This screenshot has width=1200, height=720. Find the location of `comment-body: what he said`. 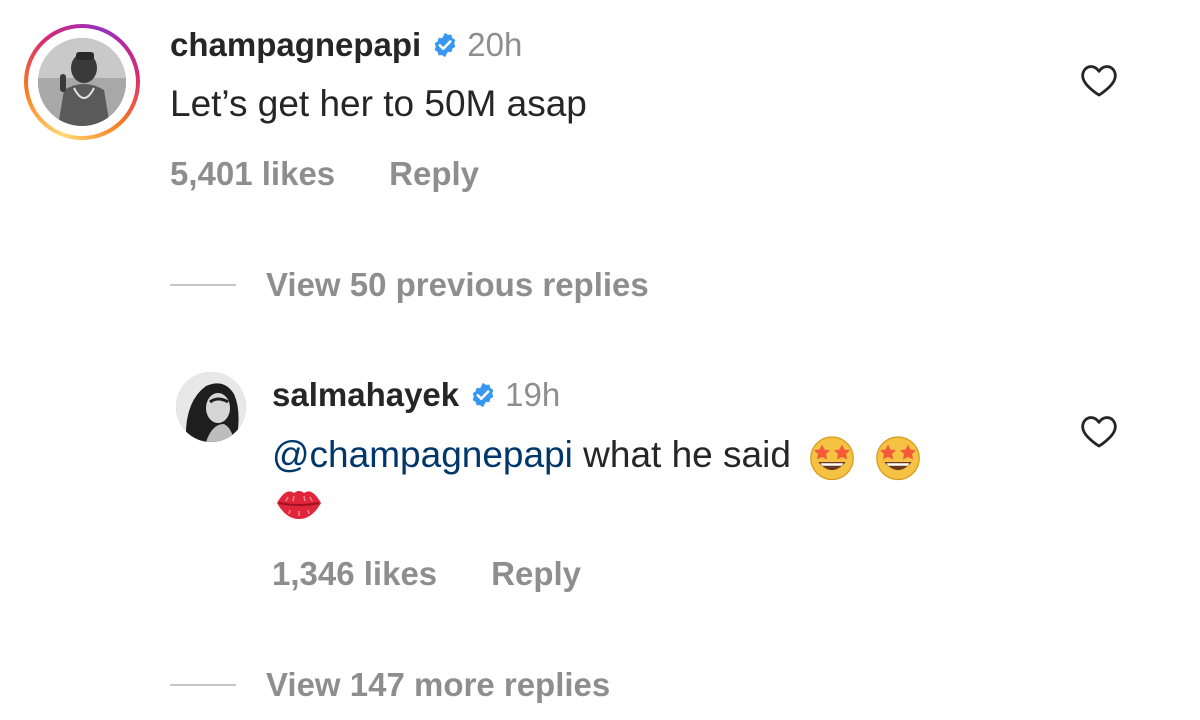

comment-body: what he said is located at coordinates (681, 454).